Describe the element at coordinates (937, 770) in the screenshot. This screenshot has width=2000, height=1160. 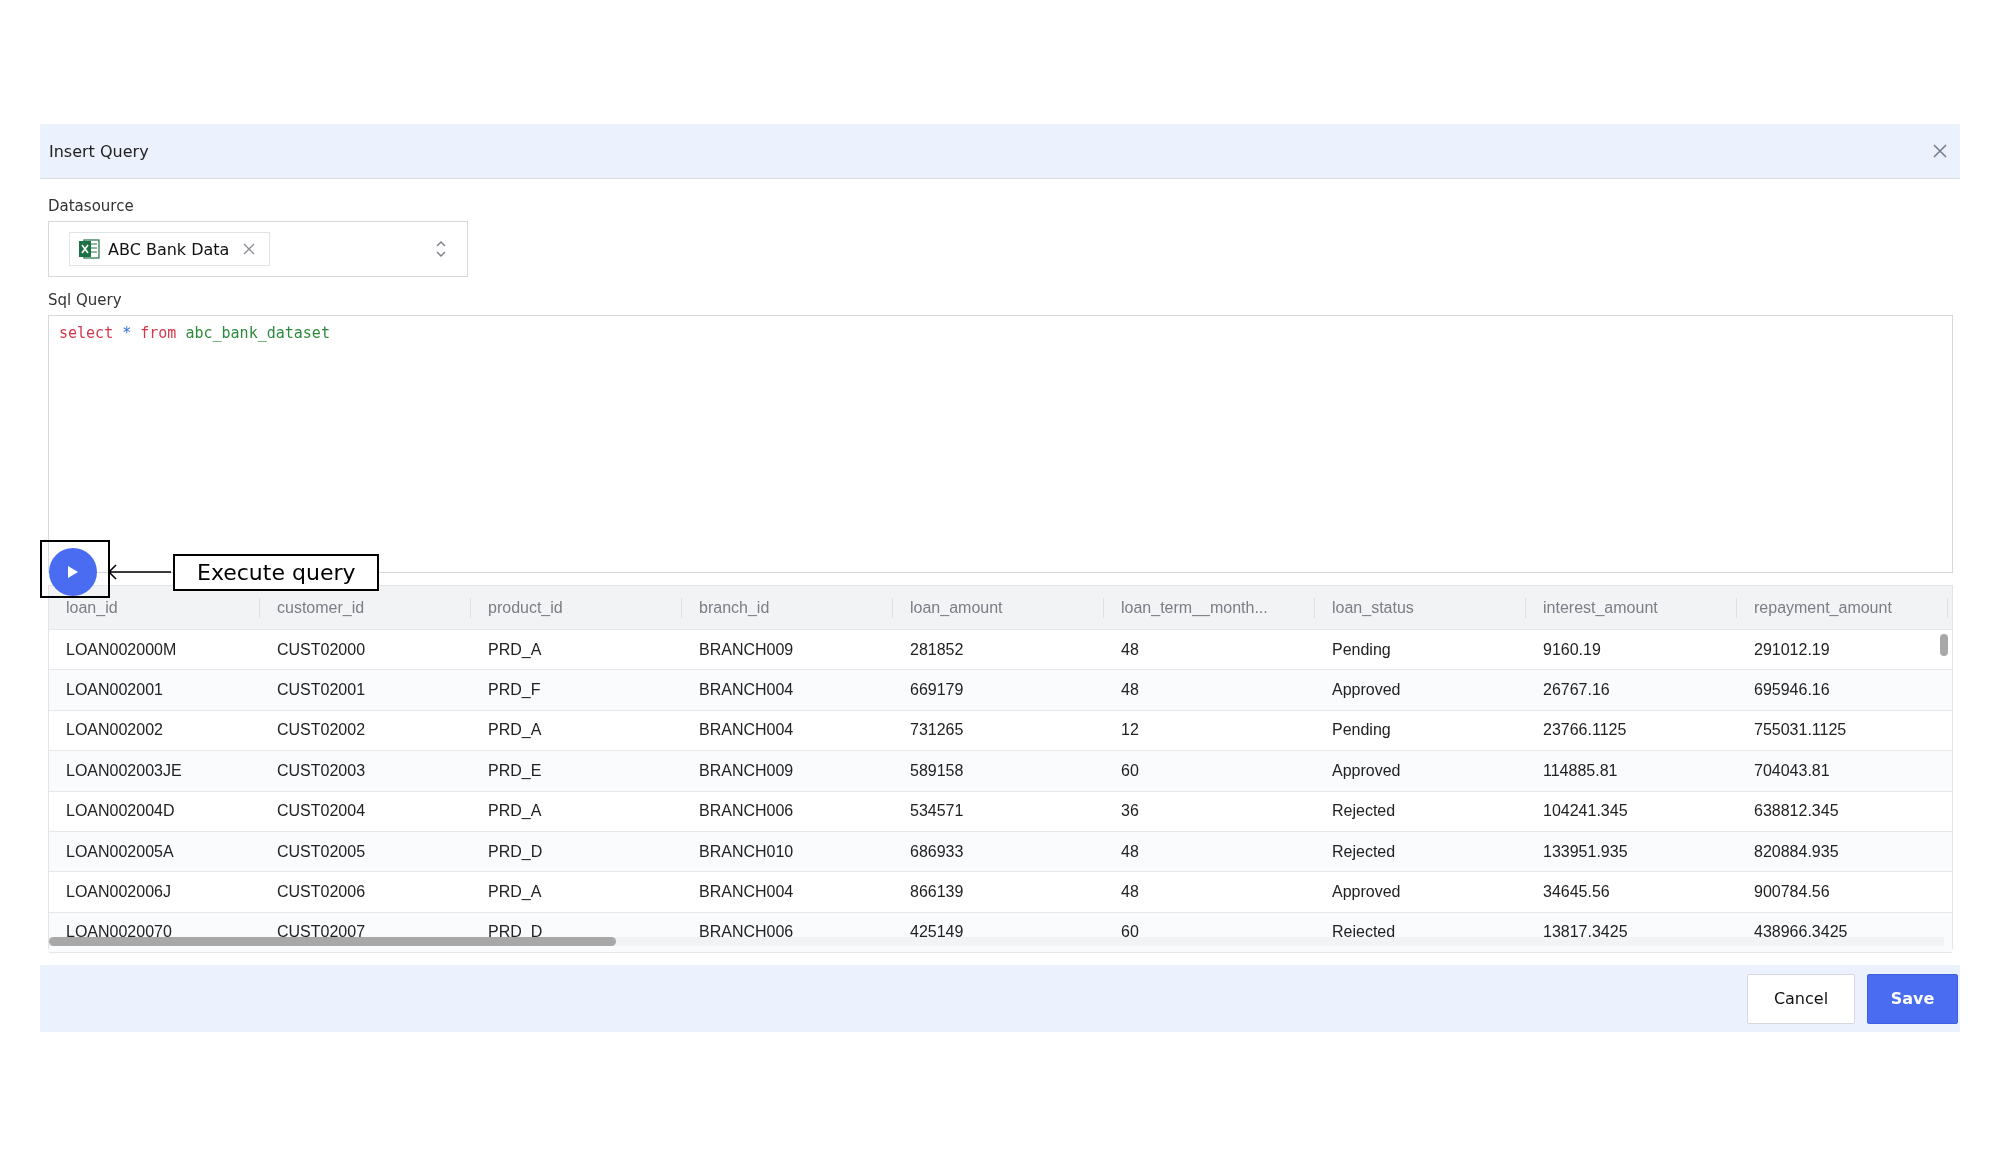
I see `table-cell: 589158` at that location.